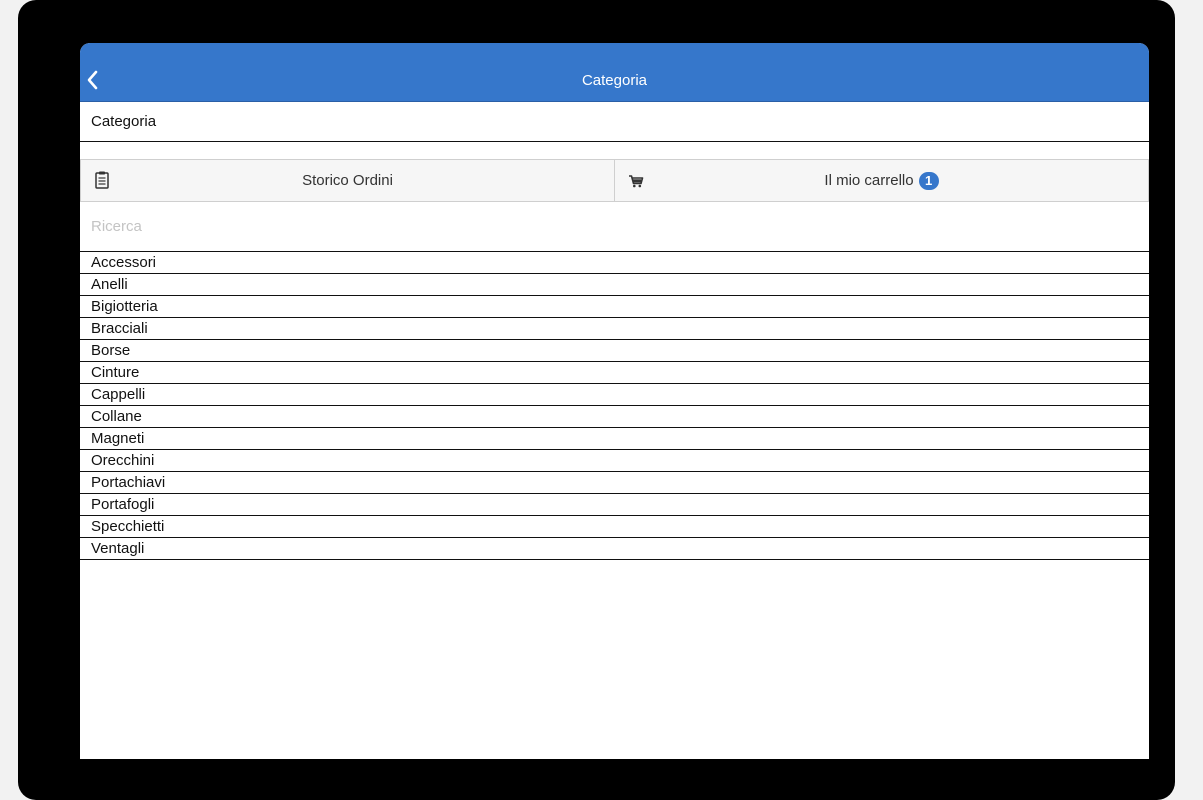  Describe the element at coordinates (614, 439) in the screenshot. I see `category-item: Magneti` at that location.